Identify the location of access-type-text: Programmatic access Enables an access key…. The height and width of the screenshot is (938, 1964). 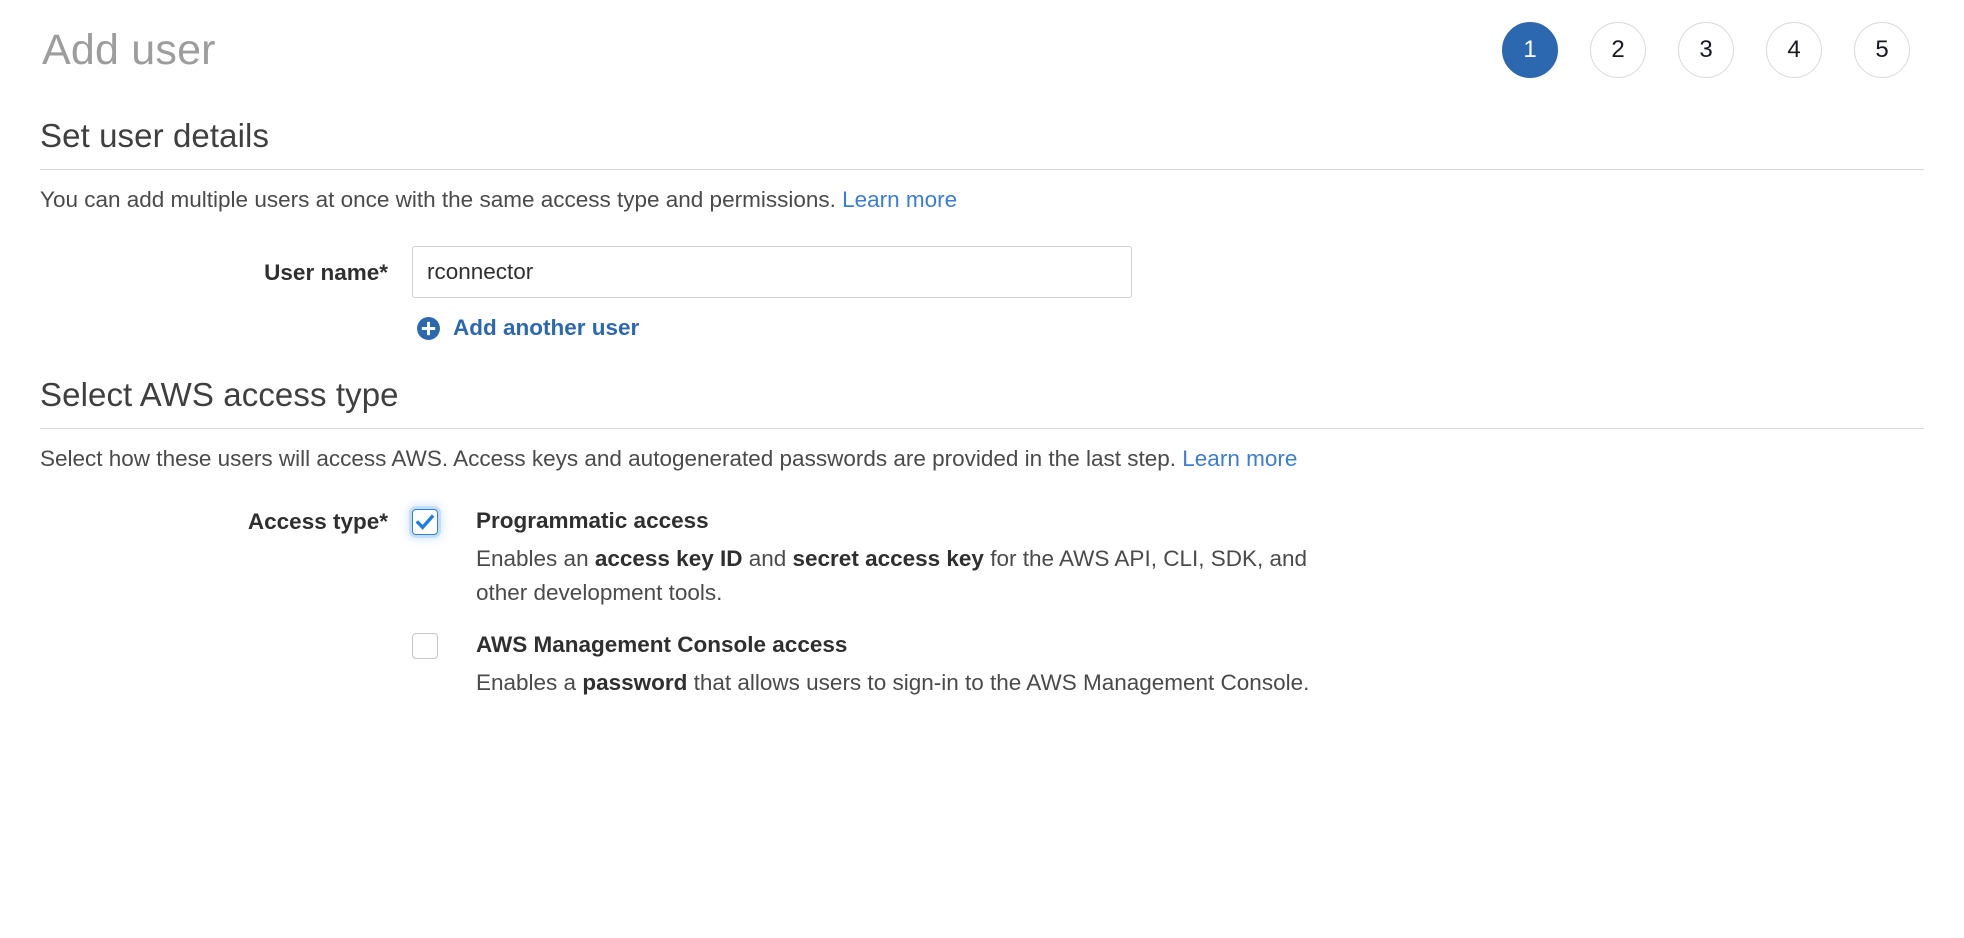
(912, 558).